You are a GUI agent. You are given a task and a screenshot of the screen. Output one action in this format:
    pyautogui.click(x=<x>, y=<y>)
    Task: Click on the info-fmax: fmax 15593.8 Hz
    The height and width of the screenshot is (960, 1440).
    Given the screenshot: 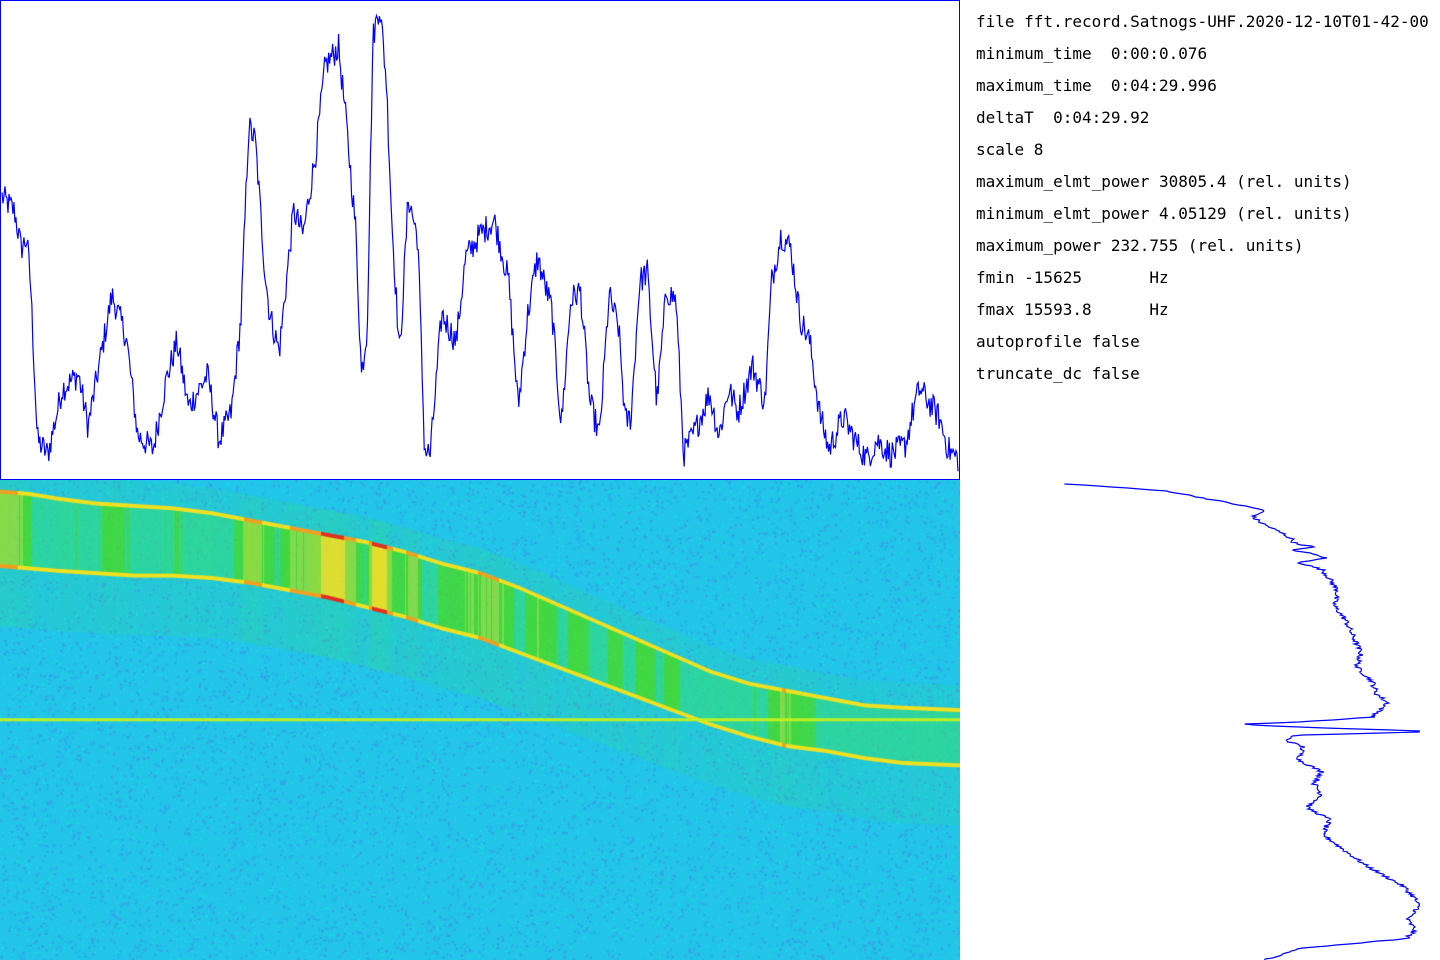 What is the action you would take?
    pyautogui.click(x=1072, y=309)
    